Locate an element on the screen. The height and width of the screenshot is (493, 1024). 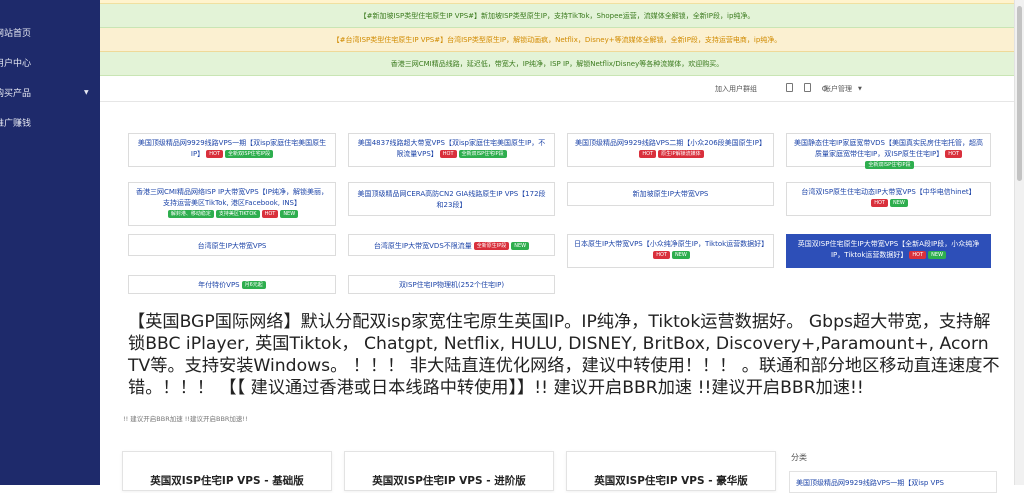
product-label: 双ISP住宅IP物理机(252个住宅IP) is located at coordinates (451, 285).